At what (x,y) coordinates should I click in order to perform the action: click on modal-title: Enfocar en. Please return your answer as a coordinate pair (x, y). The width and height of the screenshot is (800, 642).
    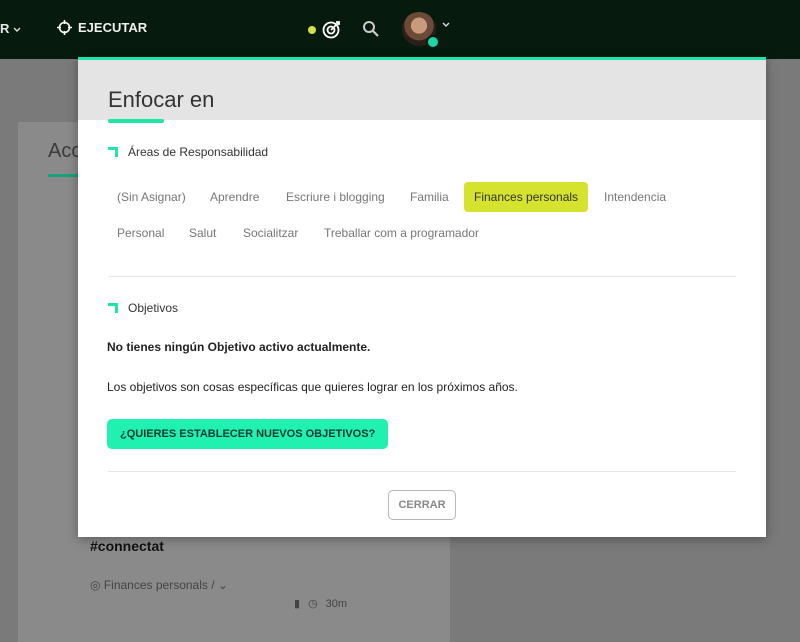
    Looking at the image, I should click on (161, 99).